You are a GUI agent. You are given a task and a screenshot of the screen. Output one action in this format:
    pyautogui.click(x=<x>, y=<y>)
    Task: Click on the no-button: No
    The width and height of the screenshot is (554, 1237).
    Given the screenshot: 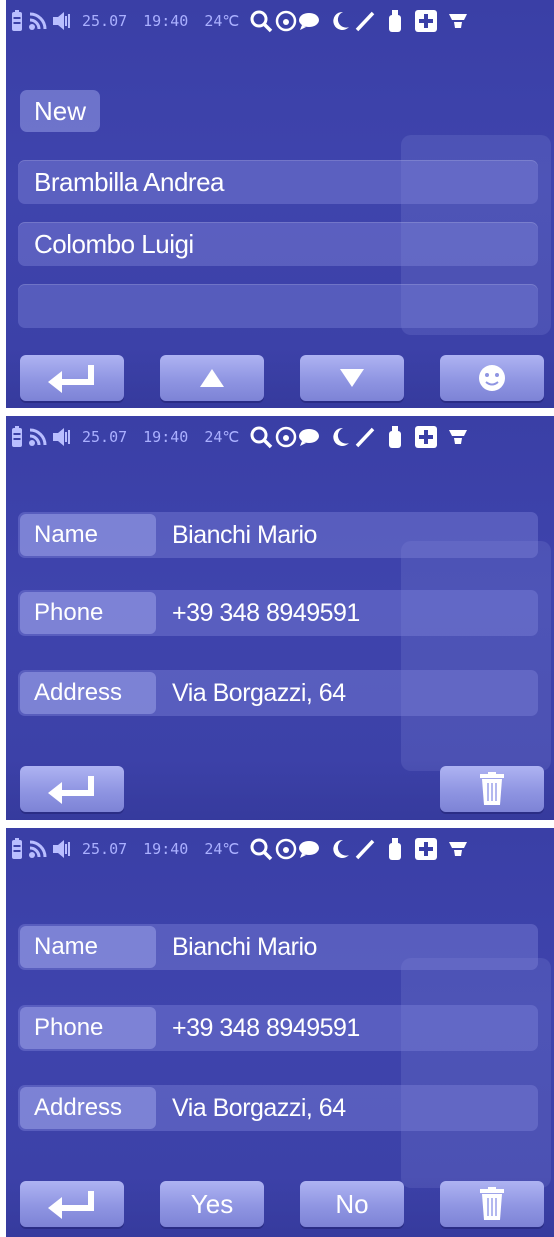 What is the action you would take?
    pyautogui.click(x=352, y=1204)
    